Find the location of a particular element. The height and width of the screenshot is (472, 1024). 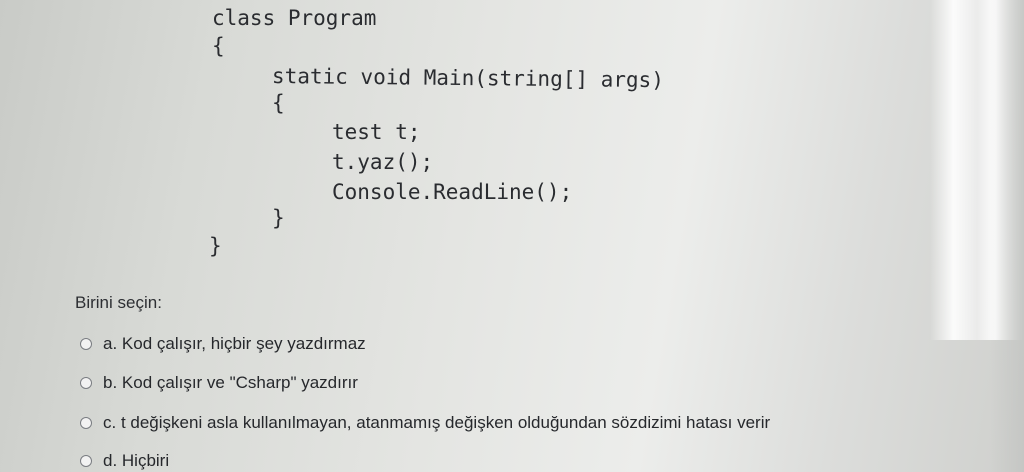

code-line-6: t.yaz(); is located at coordinates (383, 162).